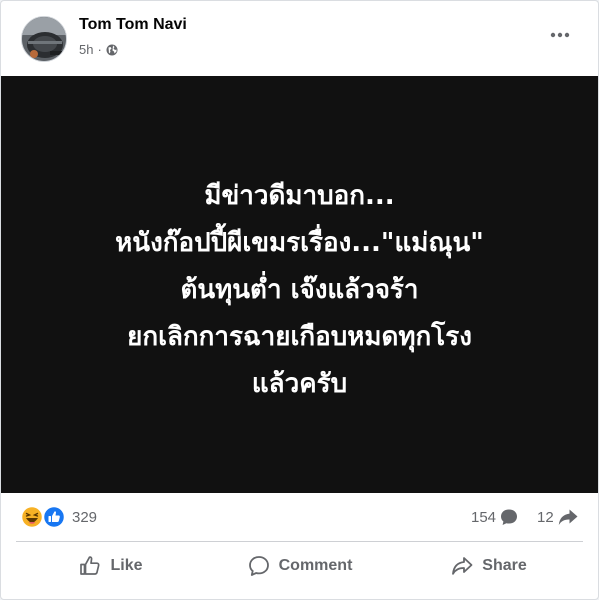 This screenshot has height=600, width=599. What do you see at coordinates (84, 517) in the screenshot?
I see `reactions-count: 329` at bounding box center [84, 517].